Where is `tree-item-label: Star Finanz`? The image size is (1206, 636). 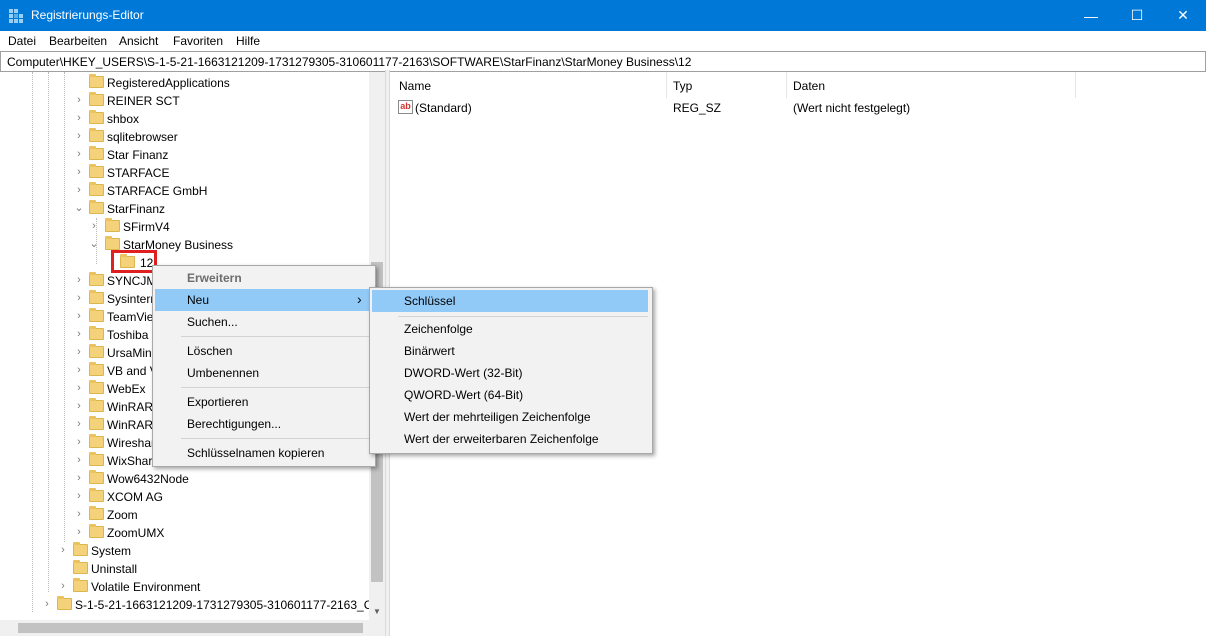
tree-item-label: Star Finanz is located at coordinates (138, 155).